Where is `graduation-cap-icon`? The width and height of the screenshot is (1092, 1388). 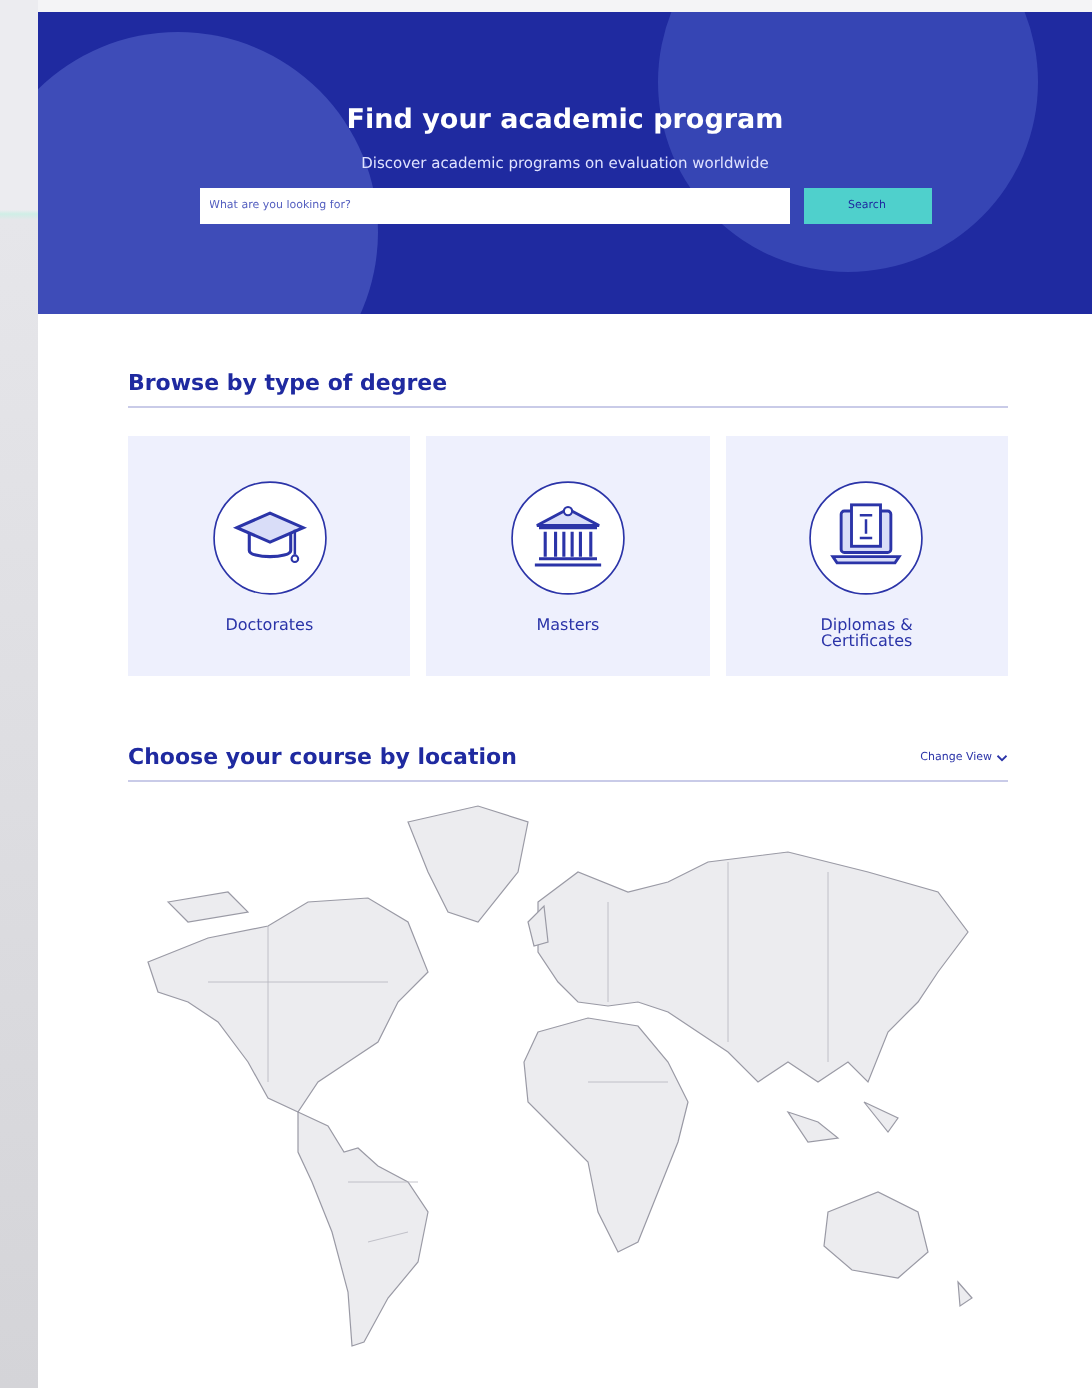 graduation-cap-icon is located at coordinates (269, 538).